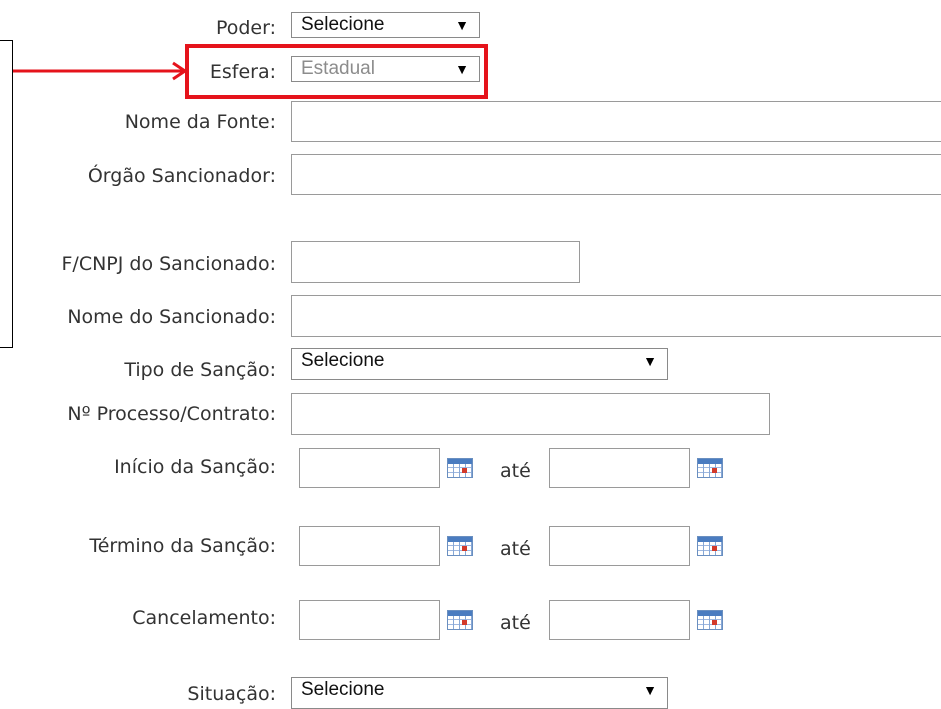  What do you see at coordinates (245, 28) in the screenshot?
I see `poder-label: Poder:` at bounding box center [245, 28].